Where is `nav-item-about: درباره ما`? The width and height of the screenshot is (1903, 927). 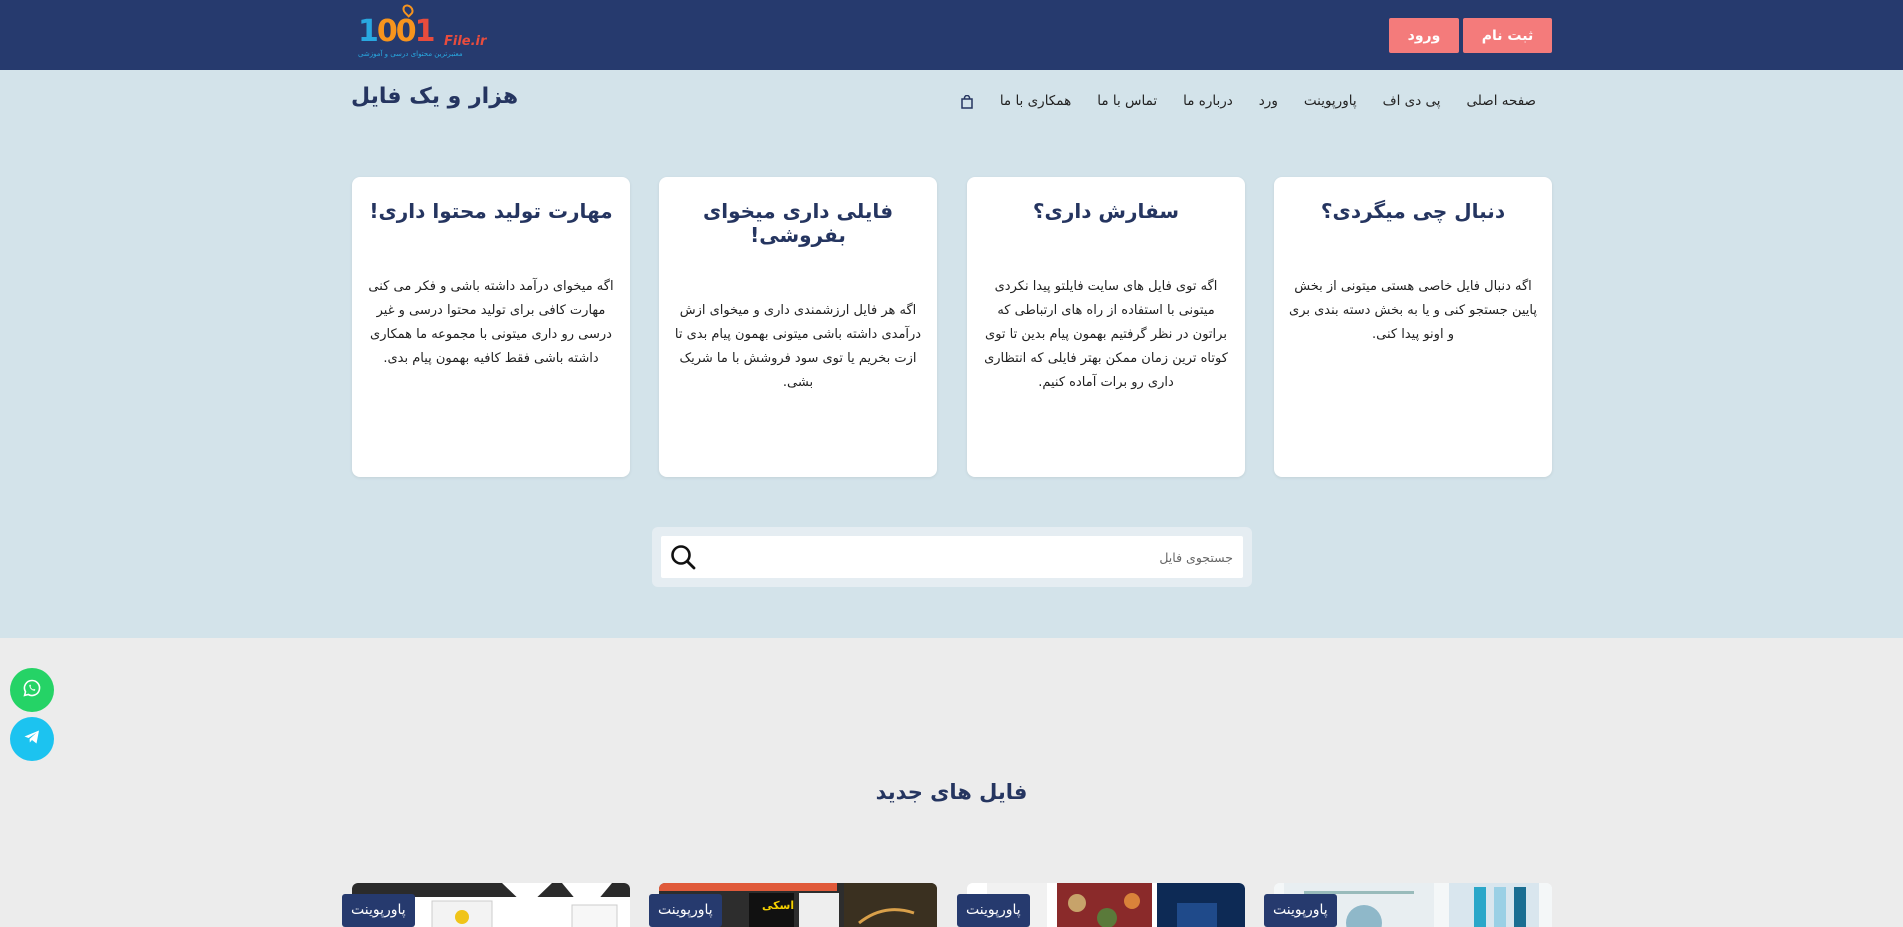 nav-item-about: درباره ما is located at coordinates (1208, 101).